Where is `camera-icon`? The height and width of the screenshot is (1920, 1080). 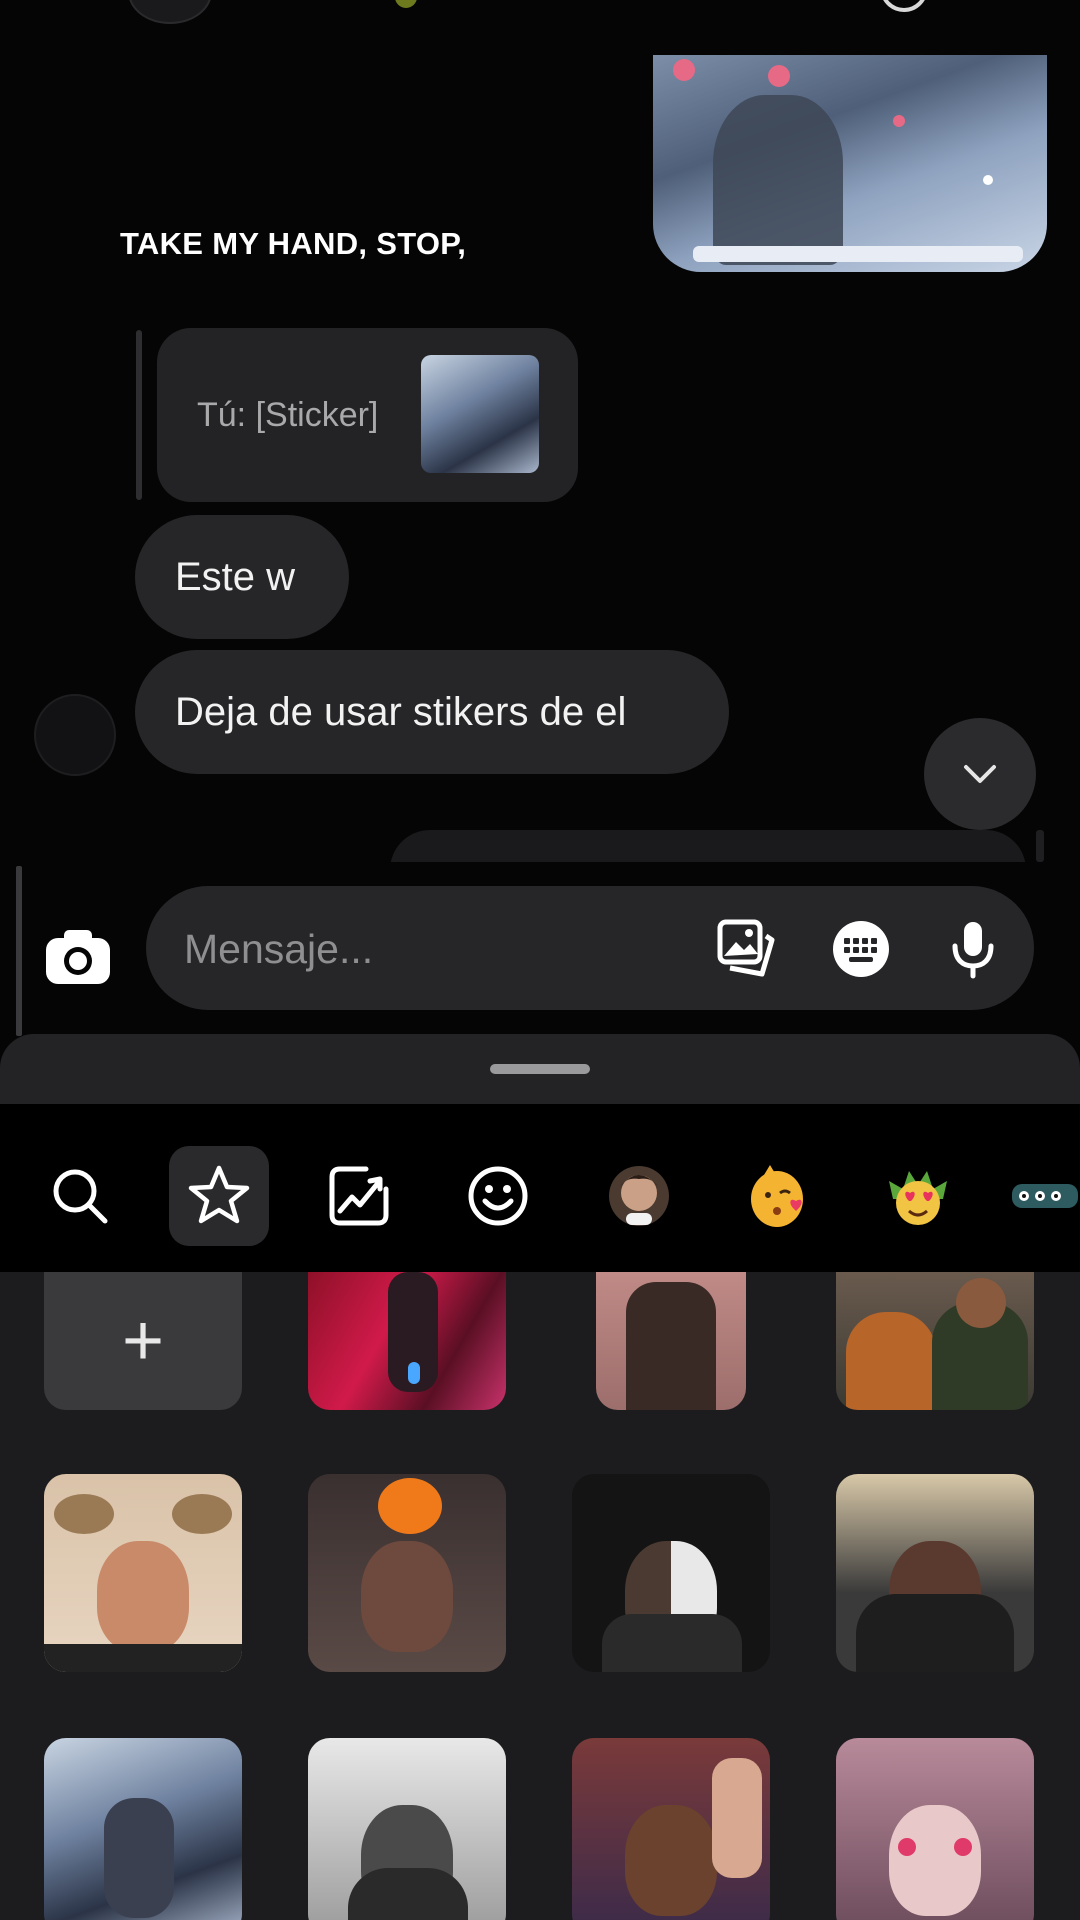 camera-icon is located at coordinates (78, 957).